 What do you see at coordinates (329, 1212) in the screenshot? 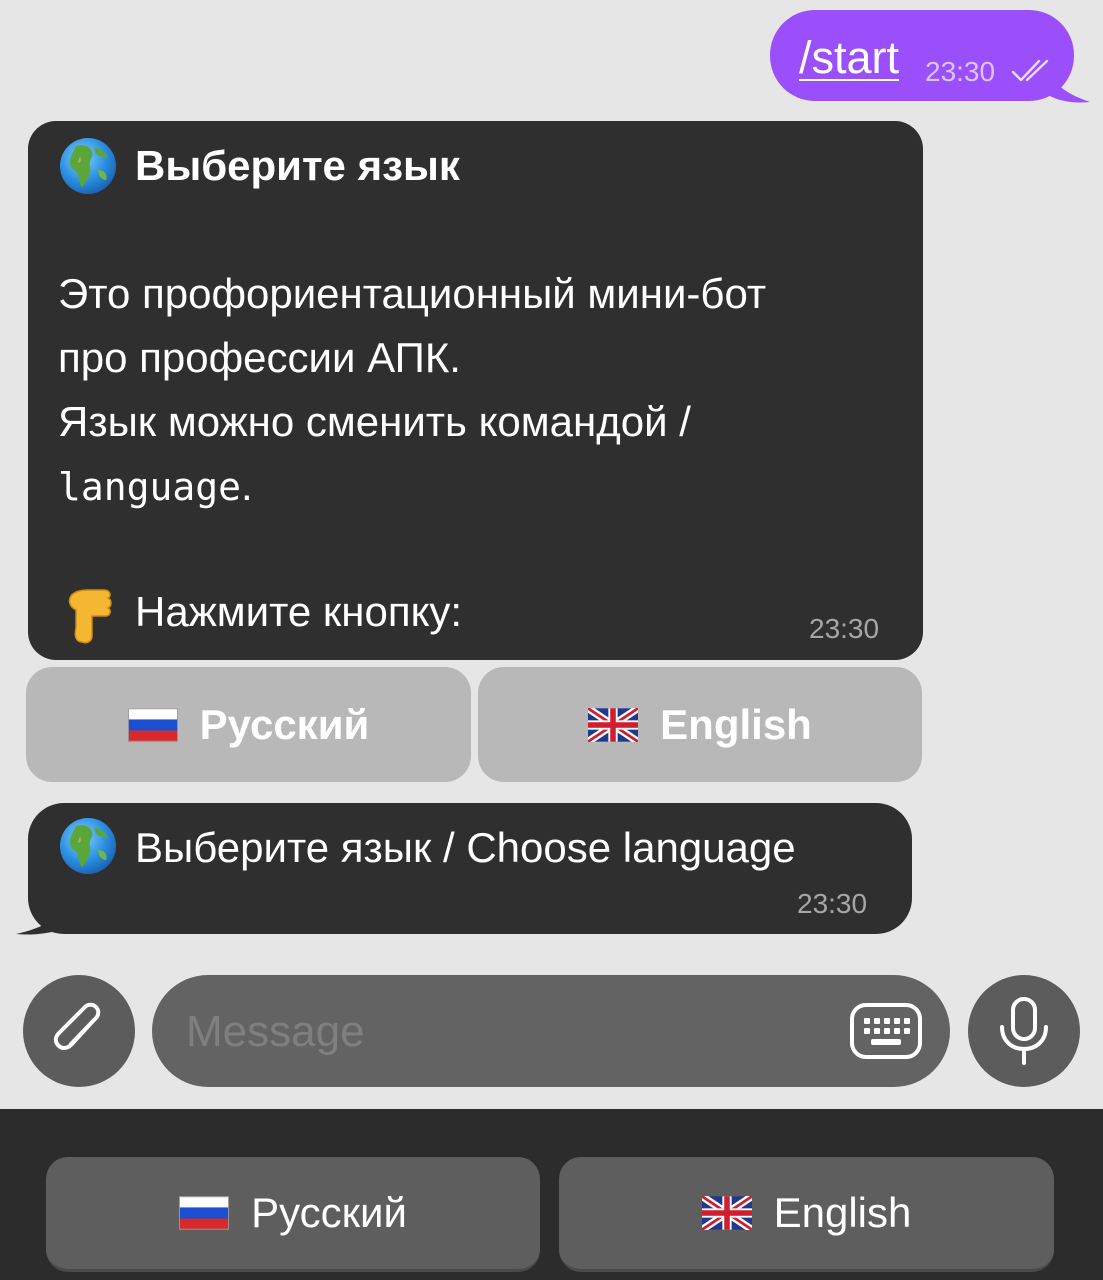
I see `reply-button-russian-label: Русский` at bounding box center [329, 1212].